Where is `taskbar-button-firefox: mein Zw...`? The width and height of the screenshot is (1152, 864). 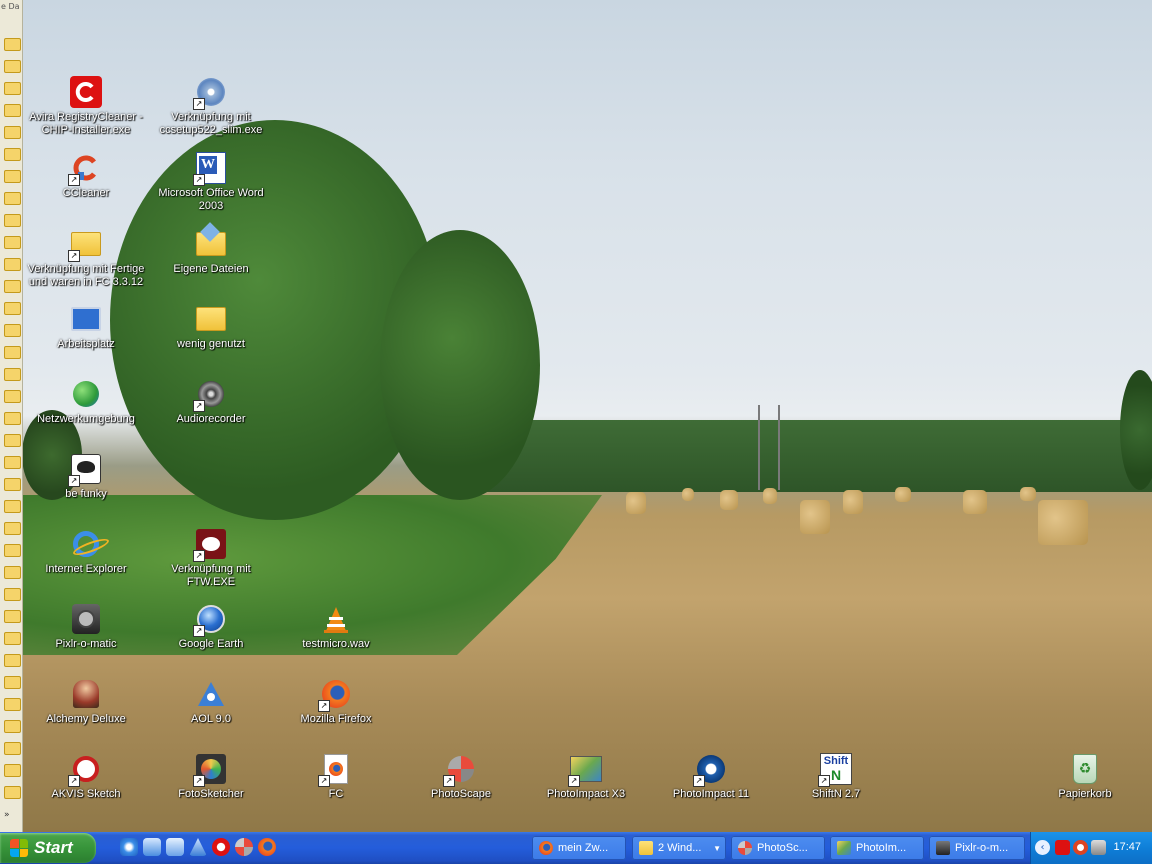 taskbar-button-firefox: mein Zw... is located at coordinates (579, 848).